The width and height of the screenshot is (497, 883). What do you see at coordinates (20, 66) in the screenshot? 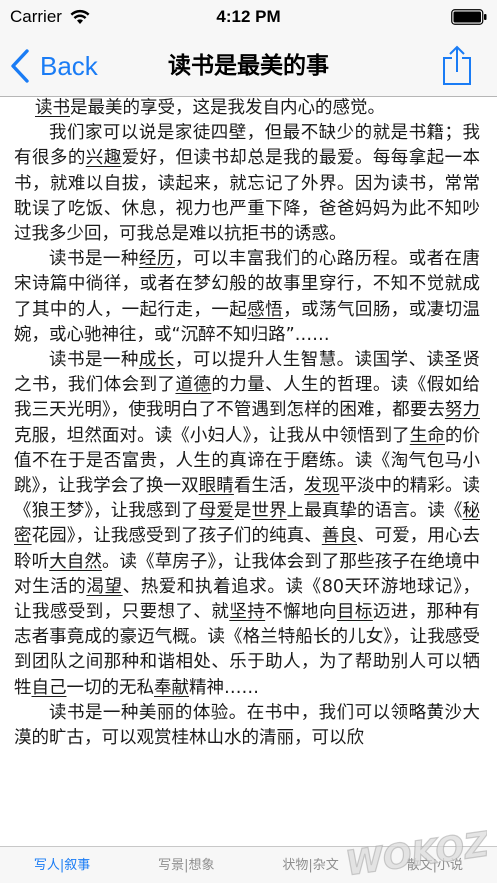
I see `chevron-left-icon` at bounding box center [20, 66].